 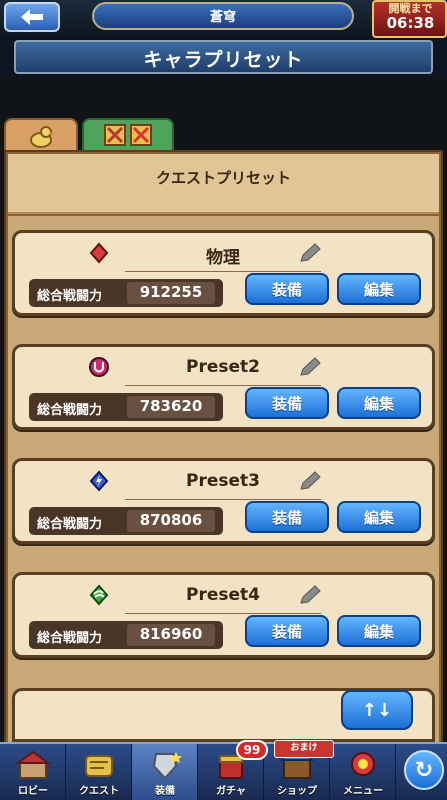 What do you see at coordinates (115, 135) in the screenshot?
I see `pvp-icon` at bounding box center [115, 135].